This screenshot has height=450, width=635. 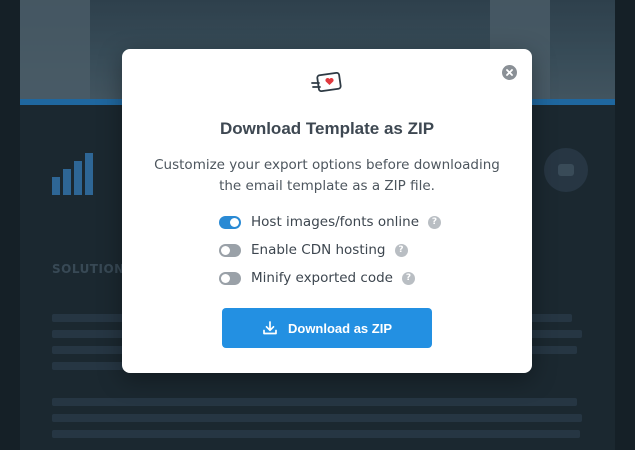 What do you see at coordinates (230, 250) in the screenshot?
I see `cdn-hosting-toggle` at bounding box center [230, 250].